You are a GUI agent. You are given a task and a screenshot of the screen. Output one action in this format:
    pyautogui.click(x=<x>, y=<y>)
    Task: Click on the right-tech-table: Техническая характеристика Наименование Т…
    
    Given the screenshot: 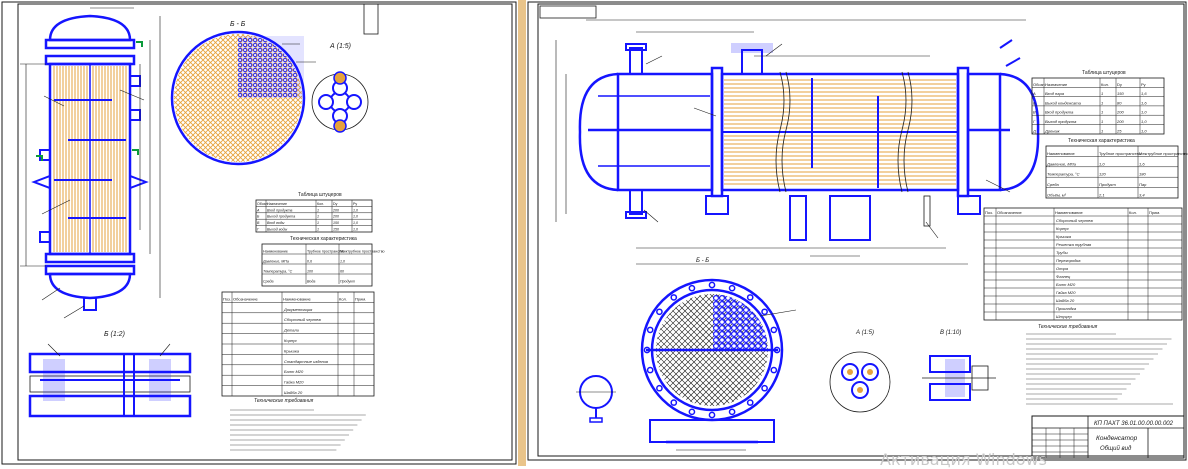 What is the action you would take?
    pyautogui.click(x=1116, y=168)
    